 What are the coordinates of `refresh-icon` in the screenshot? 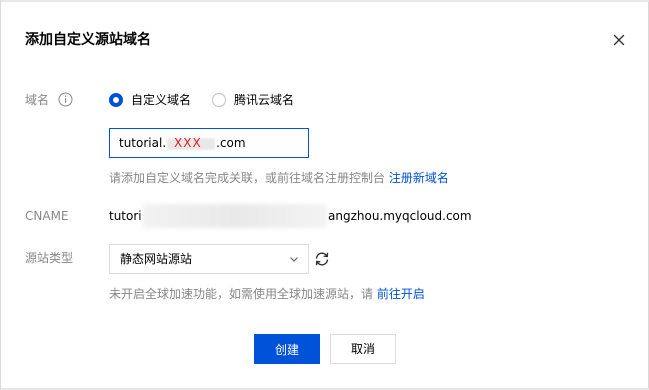 It's located at (322, 259).